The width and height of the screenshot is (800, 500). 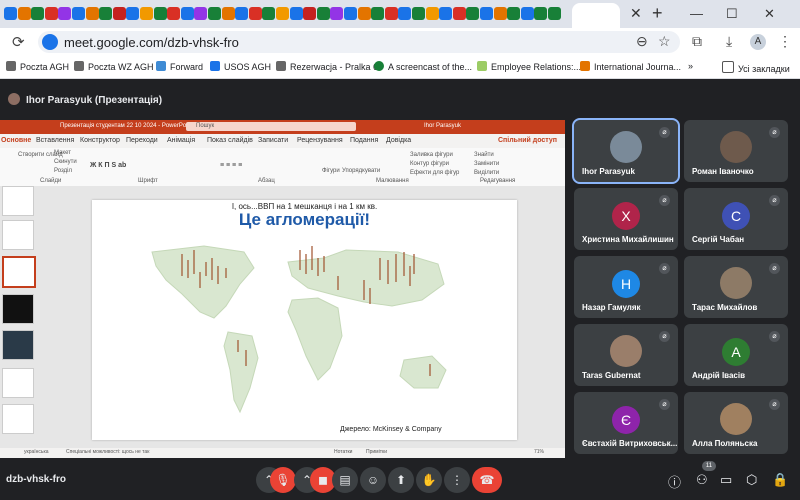 What do you see at coordinates (664, 41) in the screenshot?
I see `bookmark-star-icon: ☆` at bounding box center [664, 41].